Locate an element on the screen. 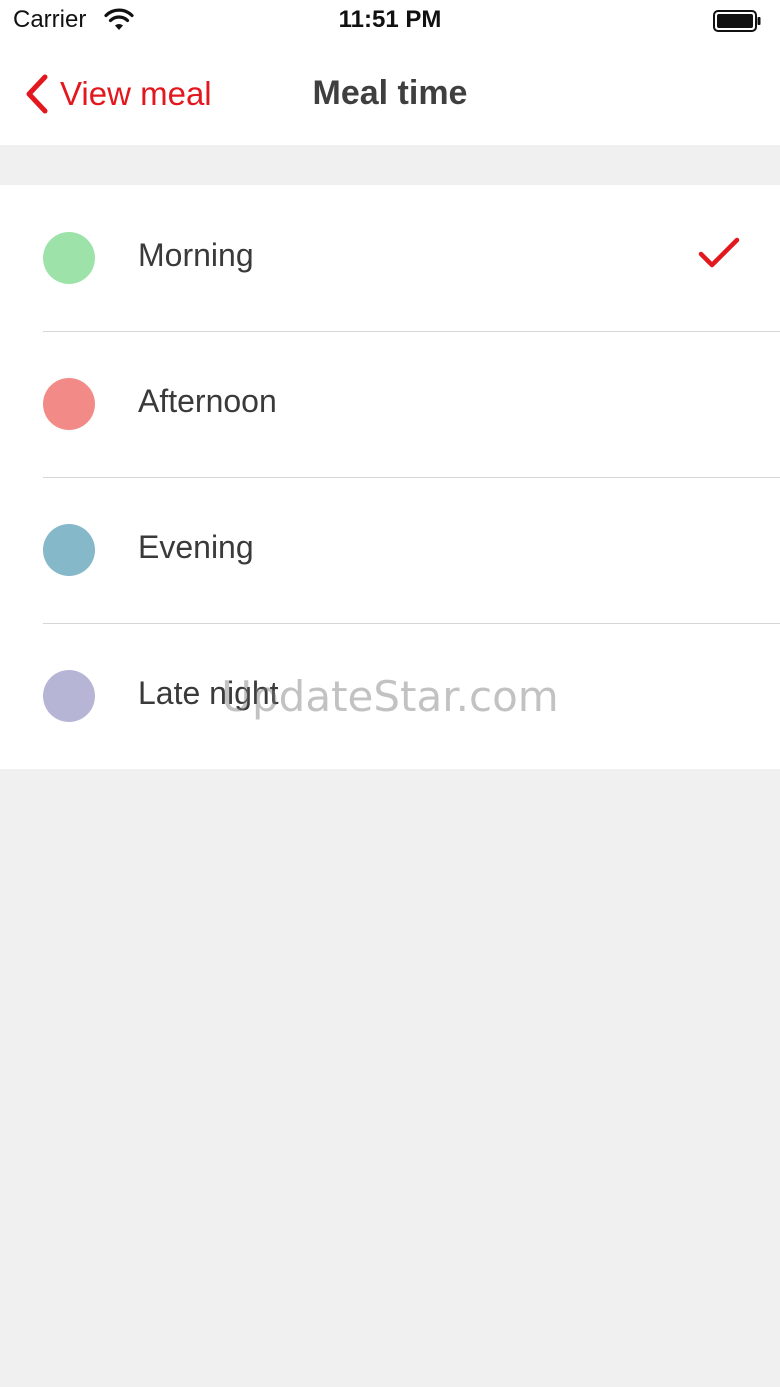 This screenshot has width=780, height=1387. battery-icon is located at coordinates (737, 21).